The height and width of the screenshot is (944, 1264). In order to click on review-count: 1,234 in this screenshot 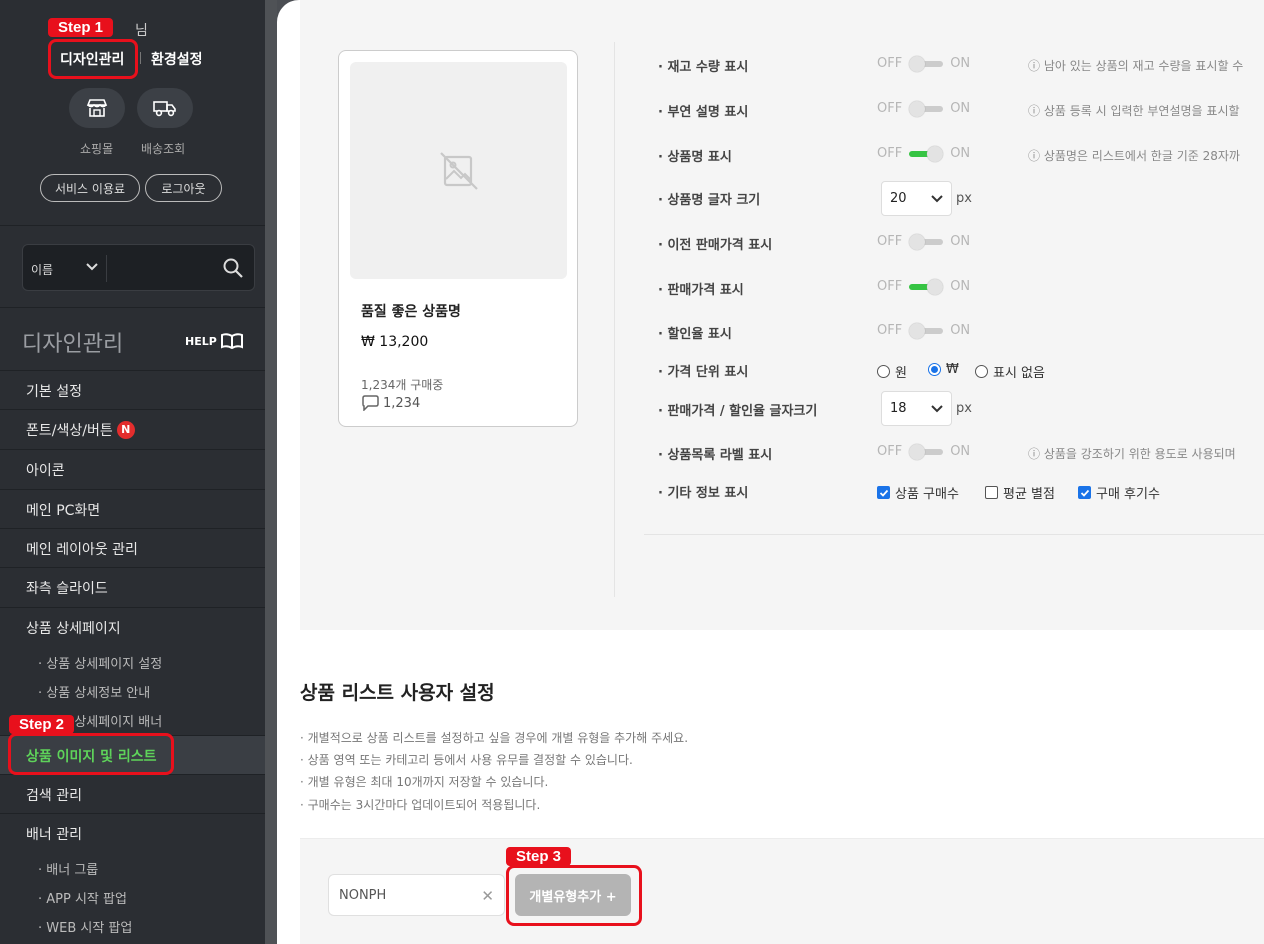, I will do `click(402, 403)`.